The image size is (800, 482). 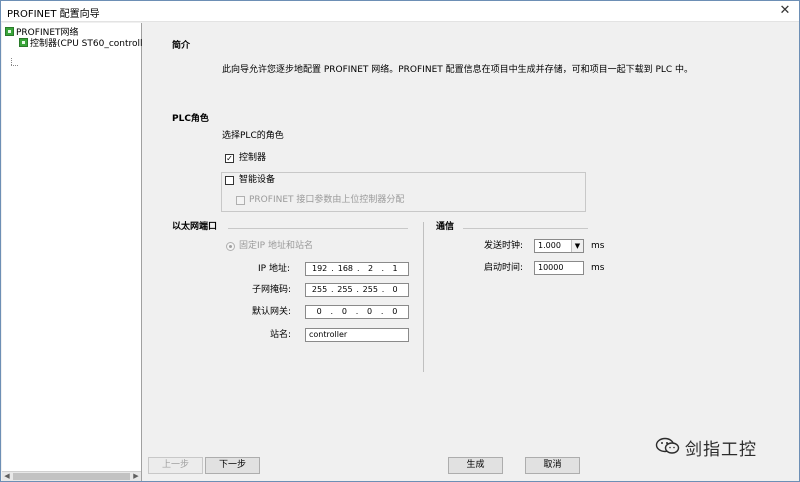 What do you see at coordinates (175, 465) in the screenshot?
I see `previous-button: 上一步` at bounding box center [175, 465].